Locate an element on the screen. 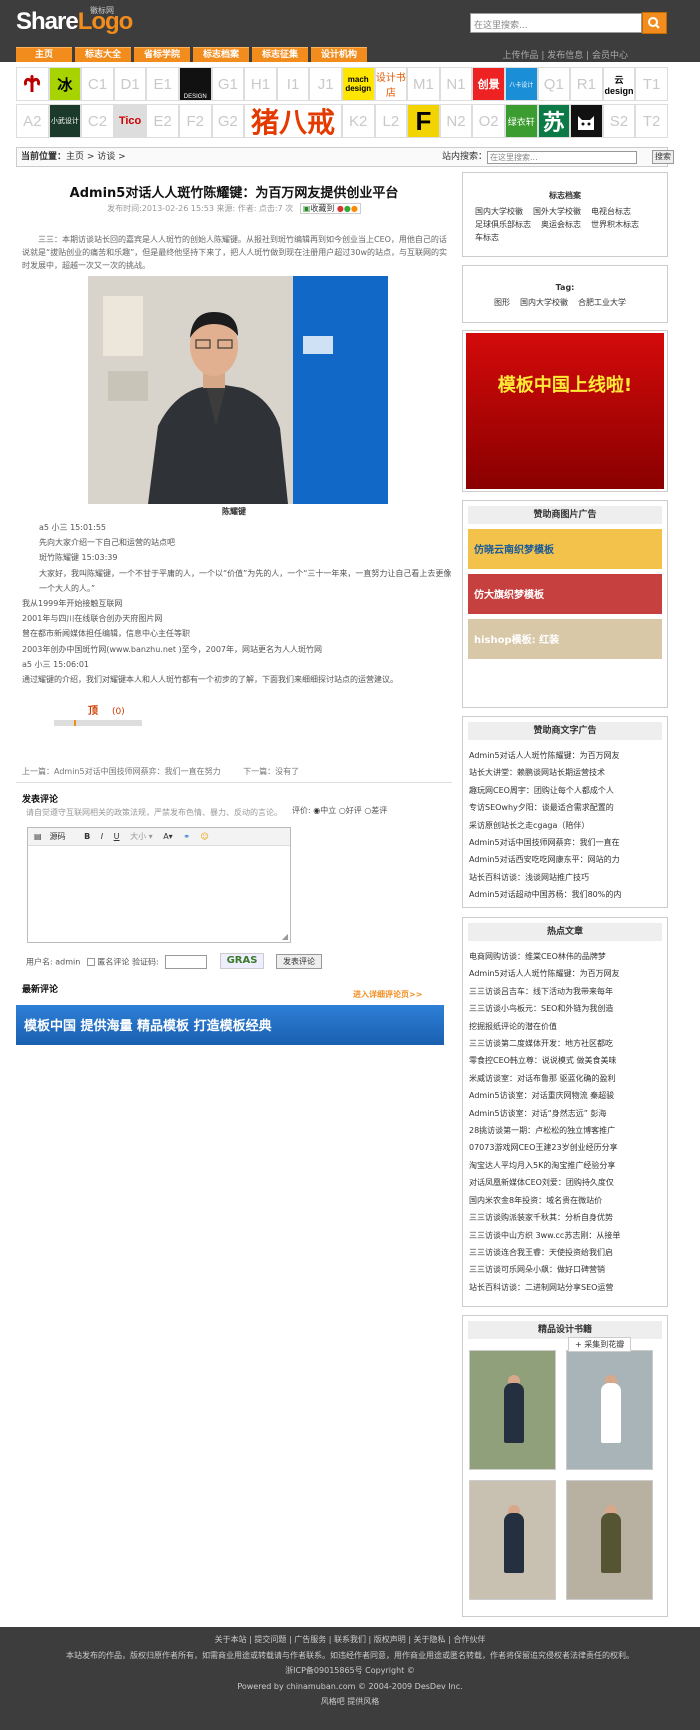  hot-article-link: 电商网购访谈：维棠CEO林伟的品牌梦 is located at coordinates (565, 956).